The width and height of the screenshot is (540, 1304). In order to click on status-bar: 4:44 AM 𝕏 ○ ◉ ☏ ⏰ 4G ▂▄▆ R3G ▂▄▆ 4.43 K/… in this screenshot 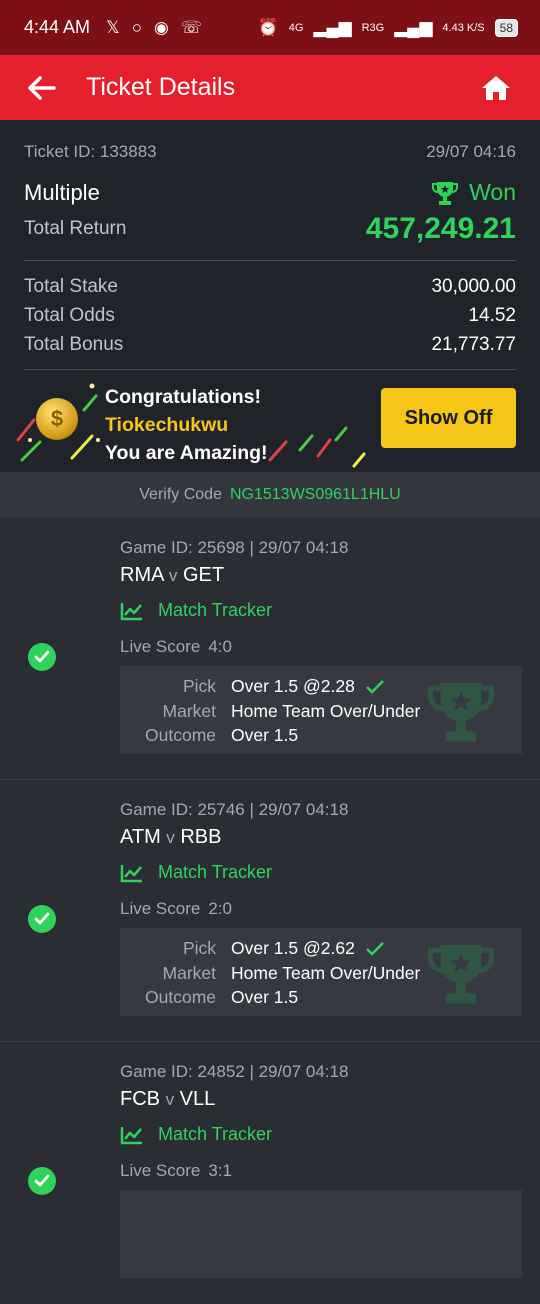, I will do `click(270, 27)`.